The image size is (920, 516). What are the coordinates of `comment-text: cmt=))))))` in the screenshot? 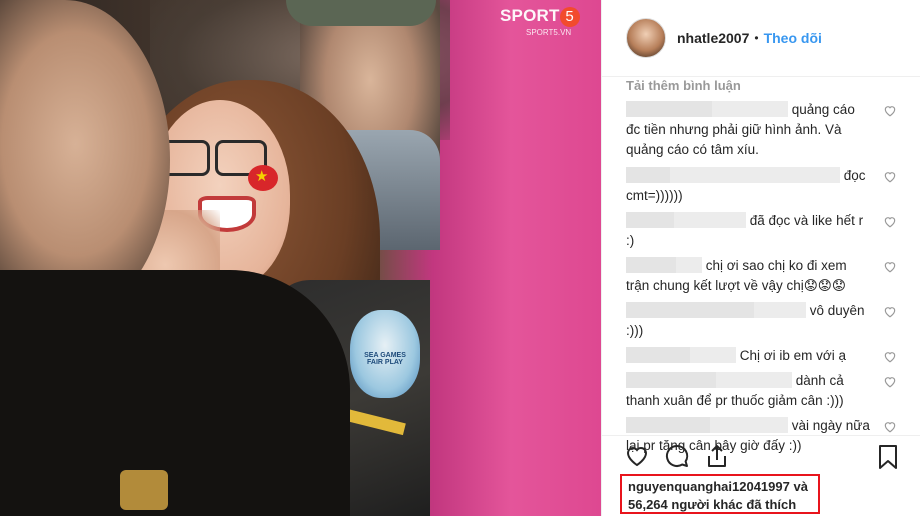 It's located at (654, 195).